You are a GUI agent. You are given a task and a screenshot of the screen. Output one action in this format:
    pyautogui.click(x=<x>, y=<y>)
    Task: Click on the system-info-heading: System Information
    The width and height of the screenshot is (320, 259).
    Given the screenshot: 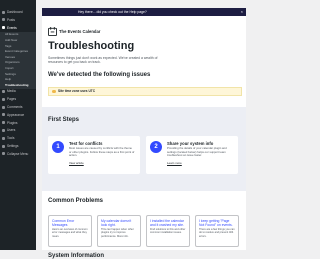 What is the action you would take?
    pyautogui.click(x=76, y=256)
    